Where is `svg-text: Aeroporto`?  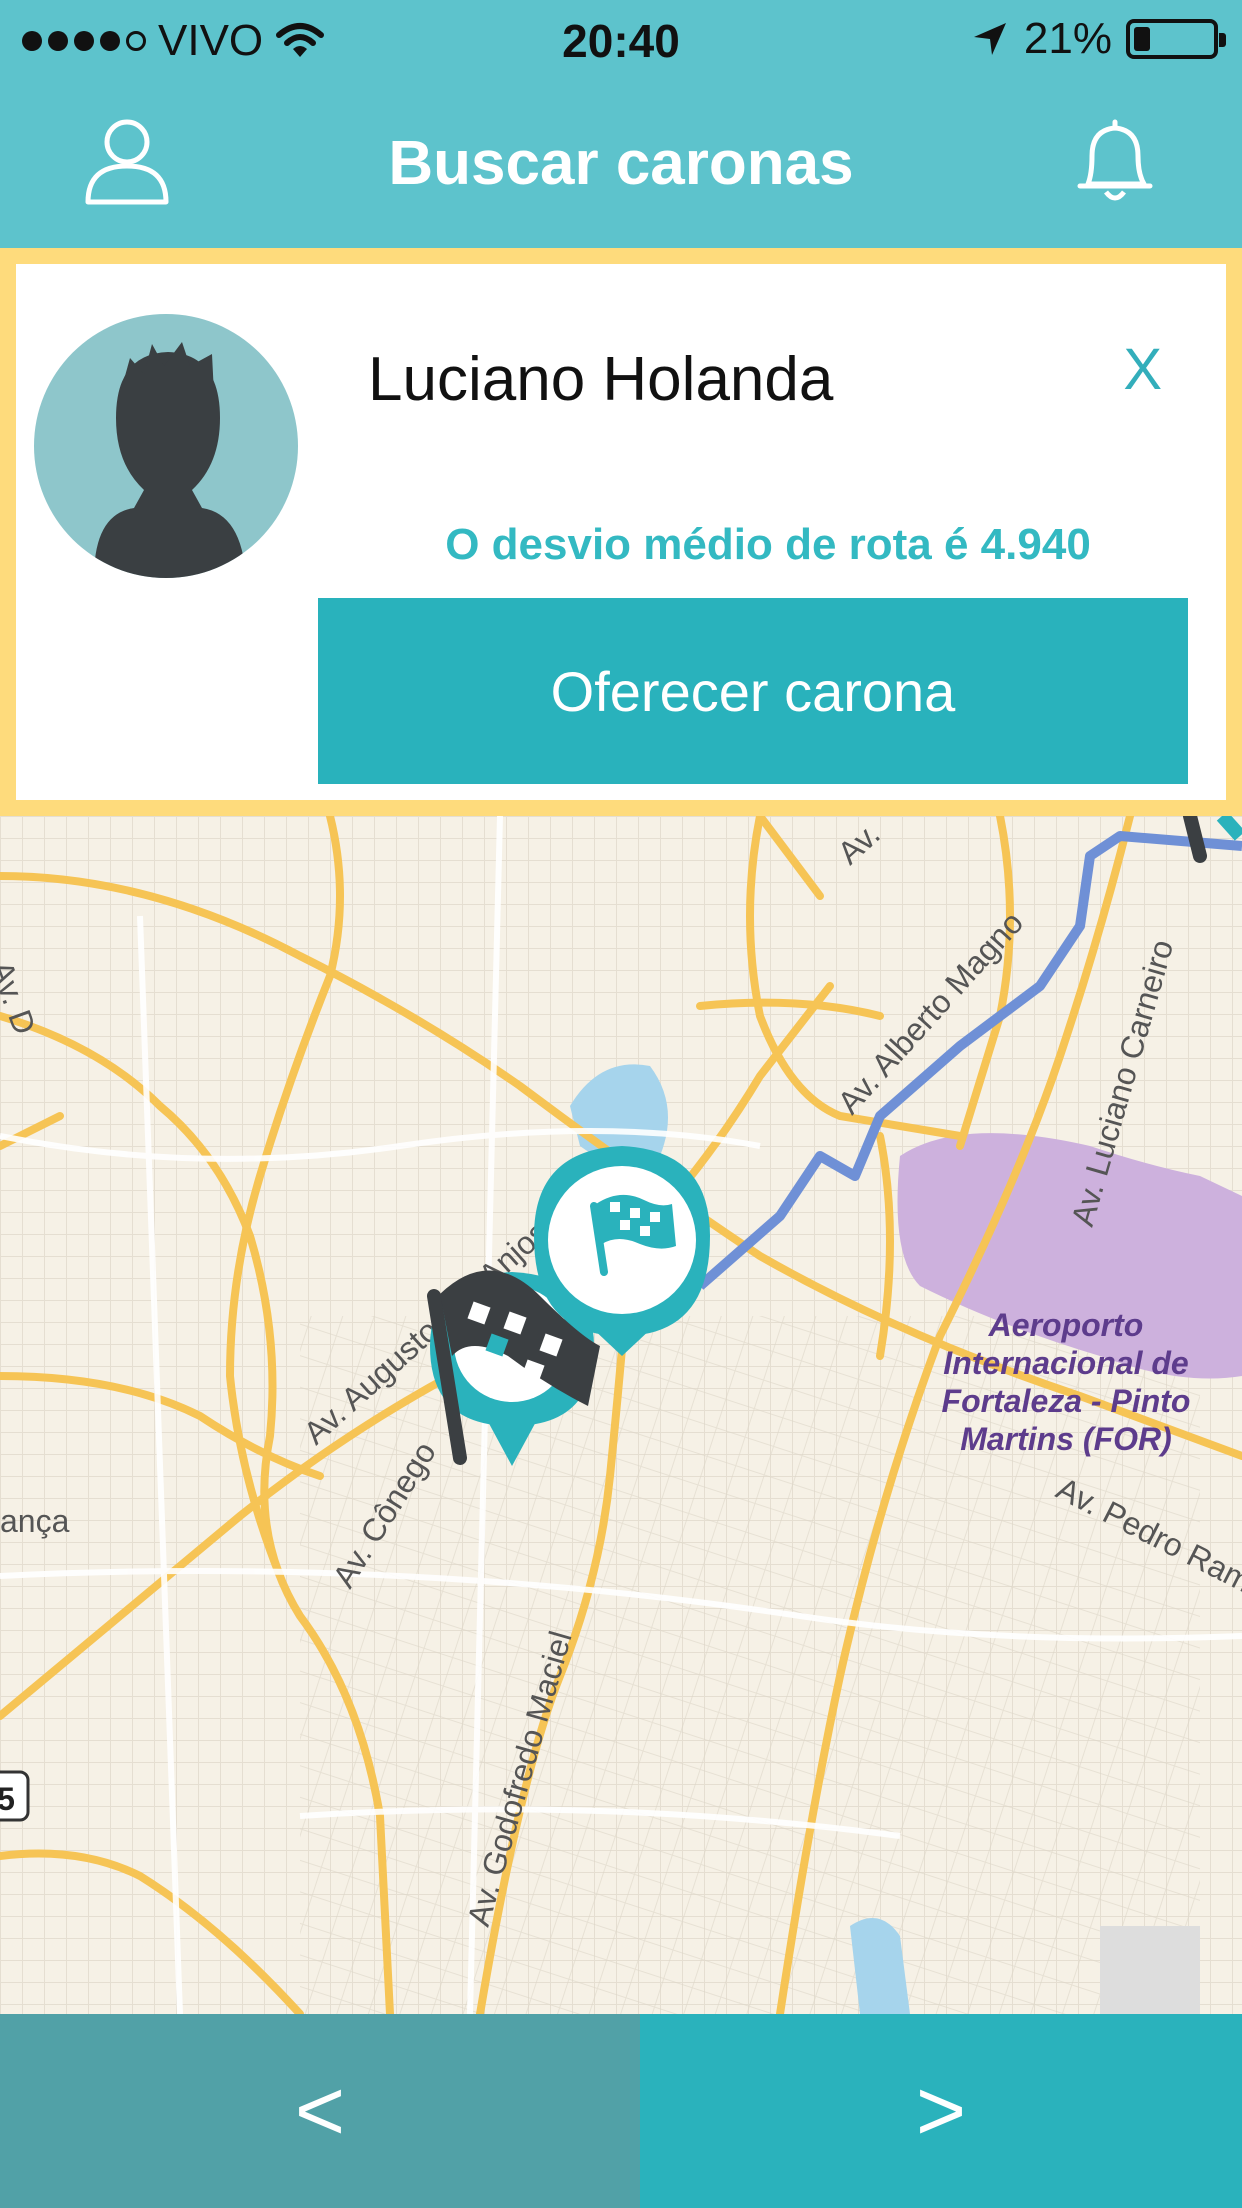
svg-text: Aeroporto is located at coordinates (1066, 1325).